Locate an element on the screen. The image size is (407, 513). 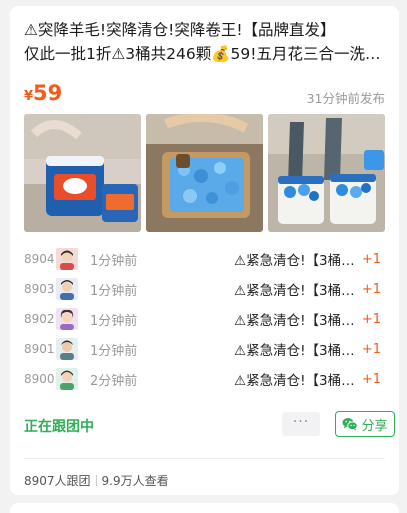
group-stats: 8907人跟团 9.9万人查看 is located at coordinates (96, 480).